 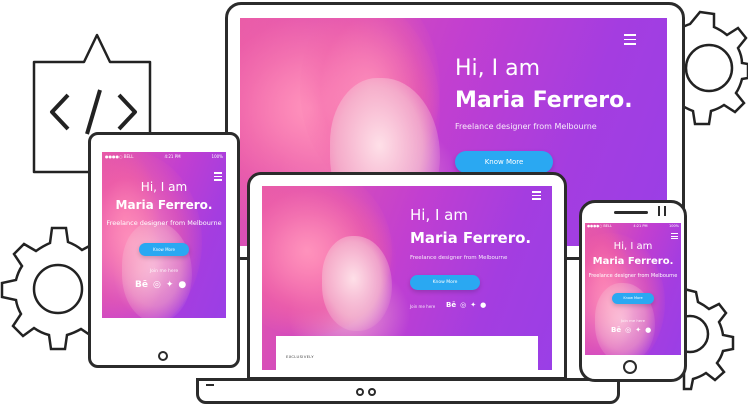 What do you see at coordinates (631, 212) in the screenshot?
I see `phone-speaker` at bounding box center [631, 212].